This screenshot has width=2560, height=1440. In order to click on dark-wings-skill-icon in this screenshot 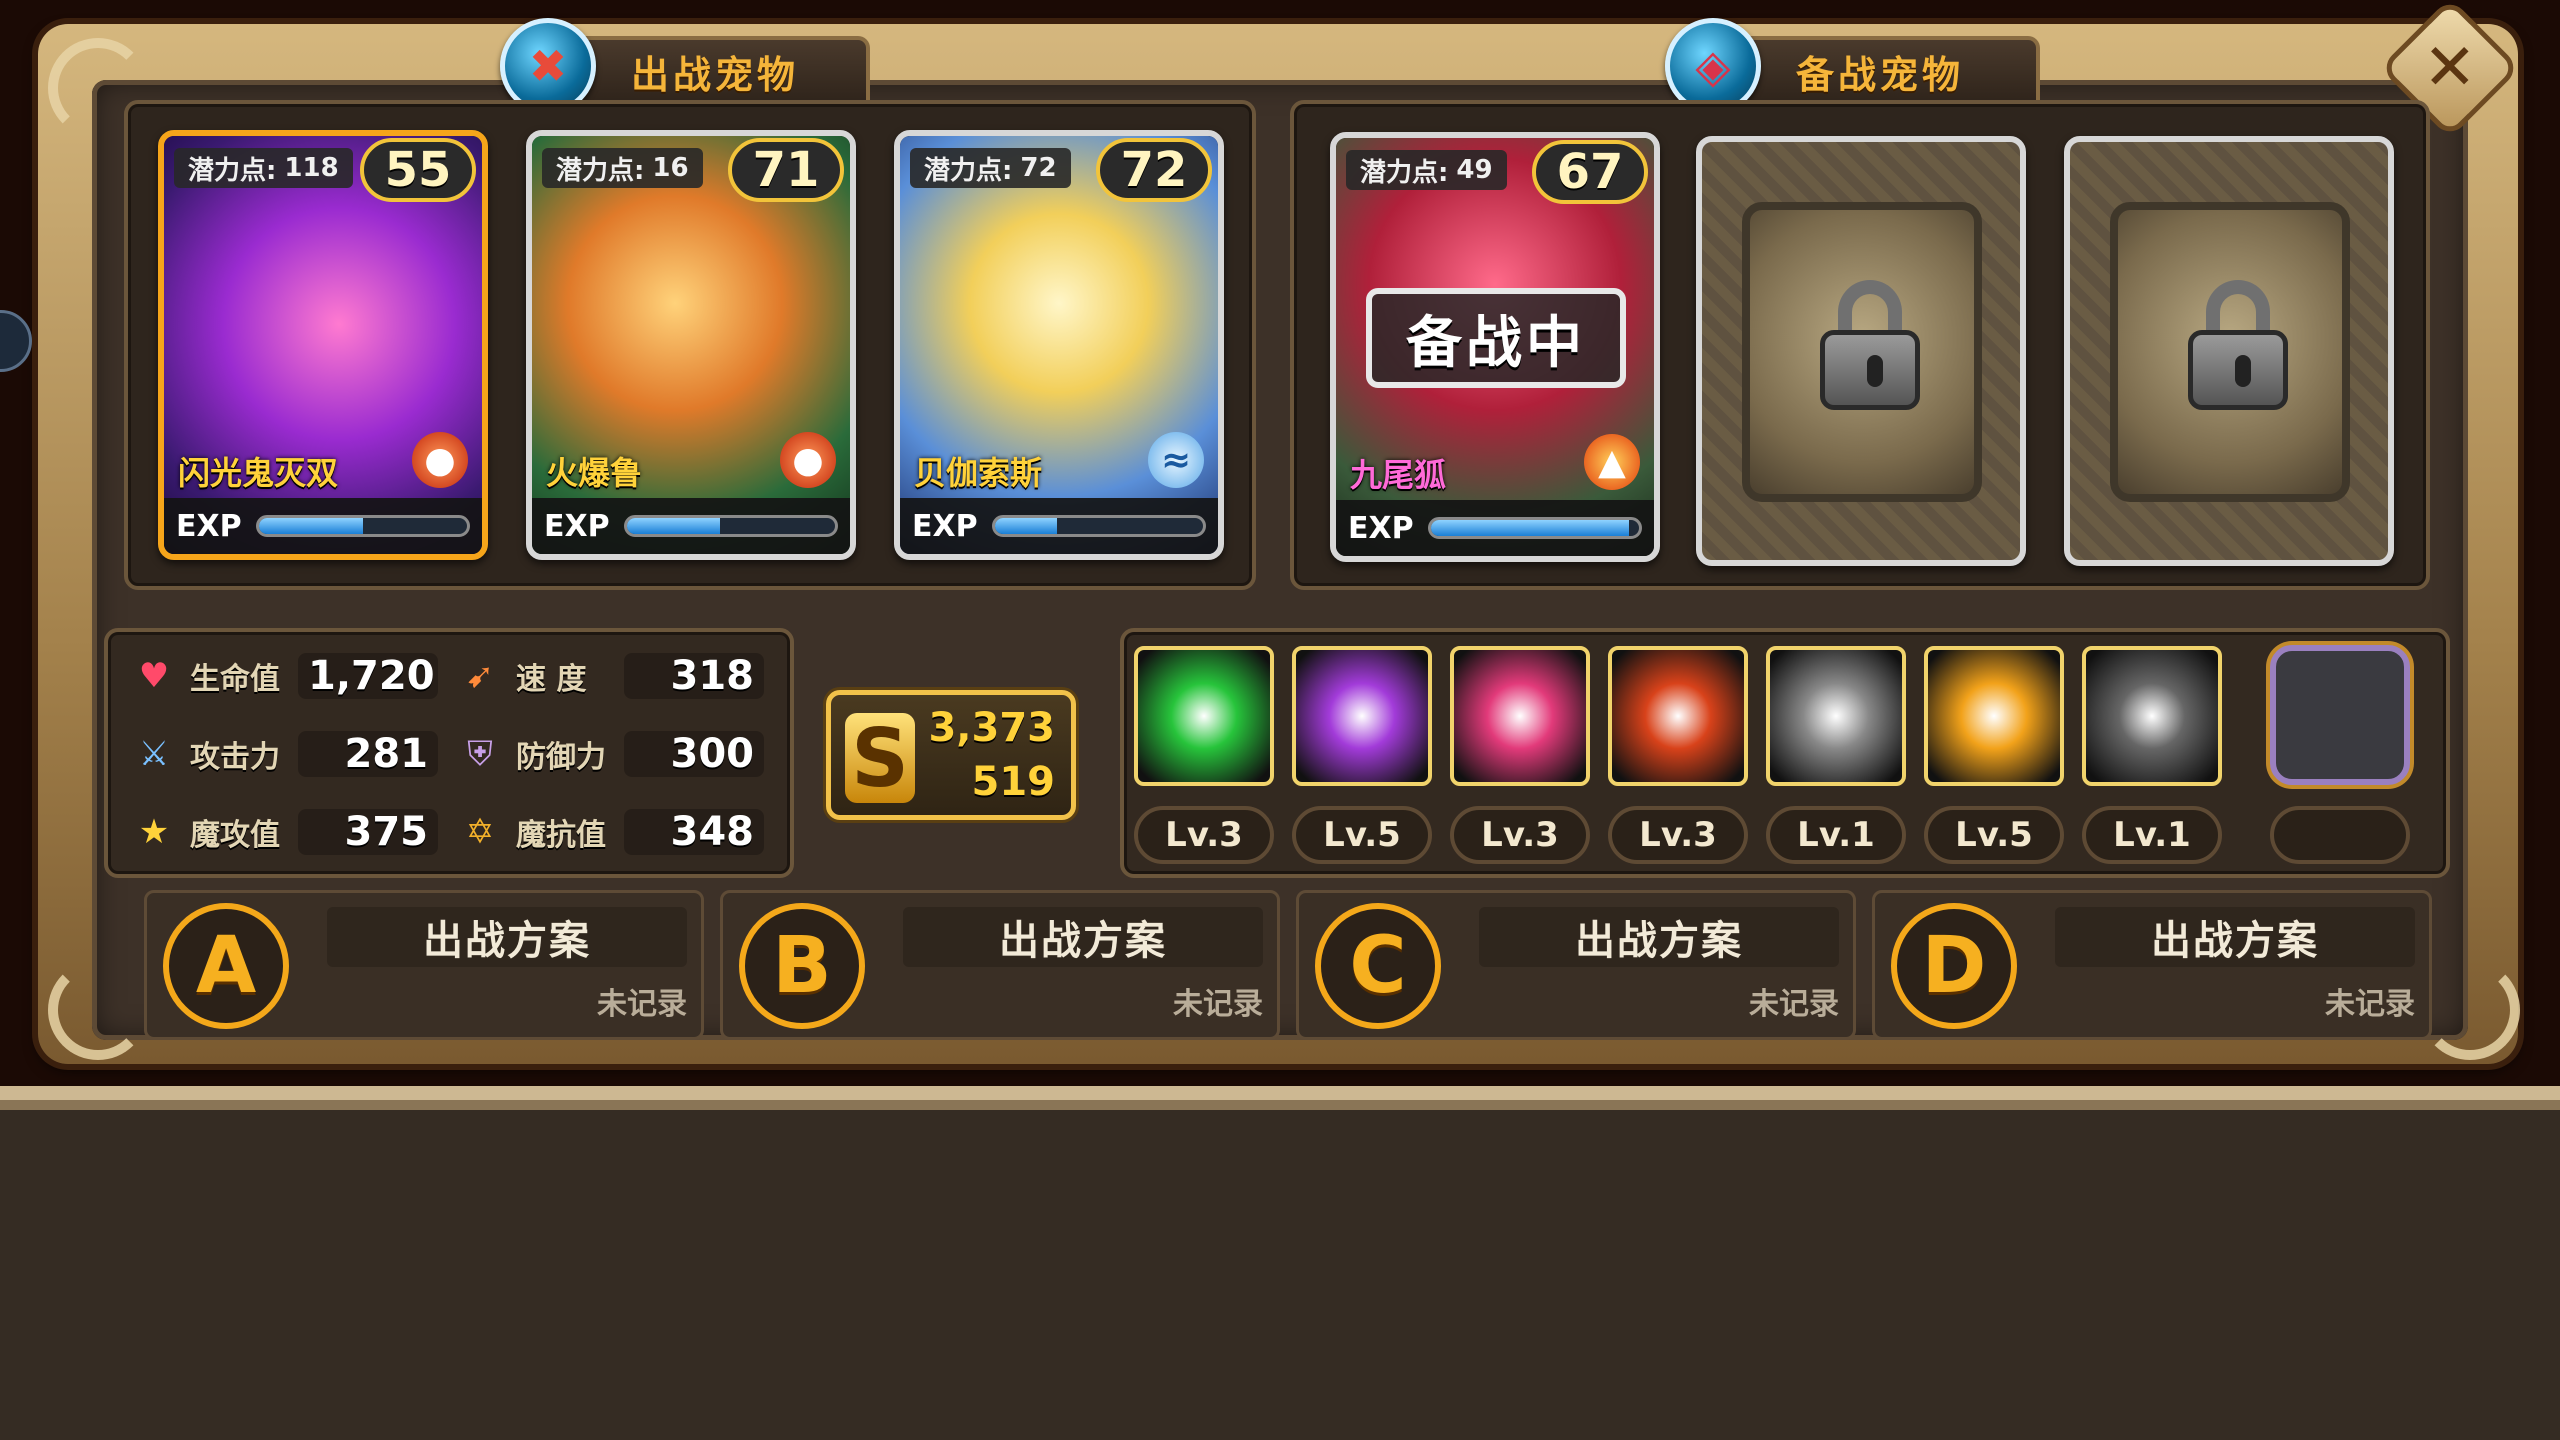, I will do `click(2152, 716)`.